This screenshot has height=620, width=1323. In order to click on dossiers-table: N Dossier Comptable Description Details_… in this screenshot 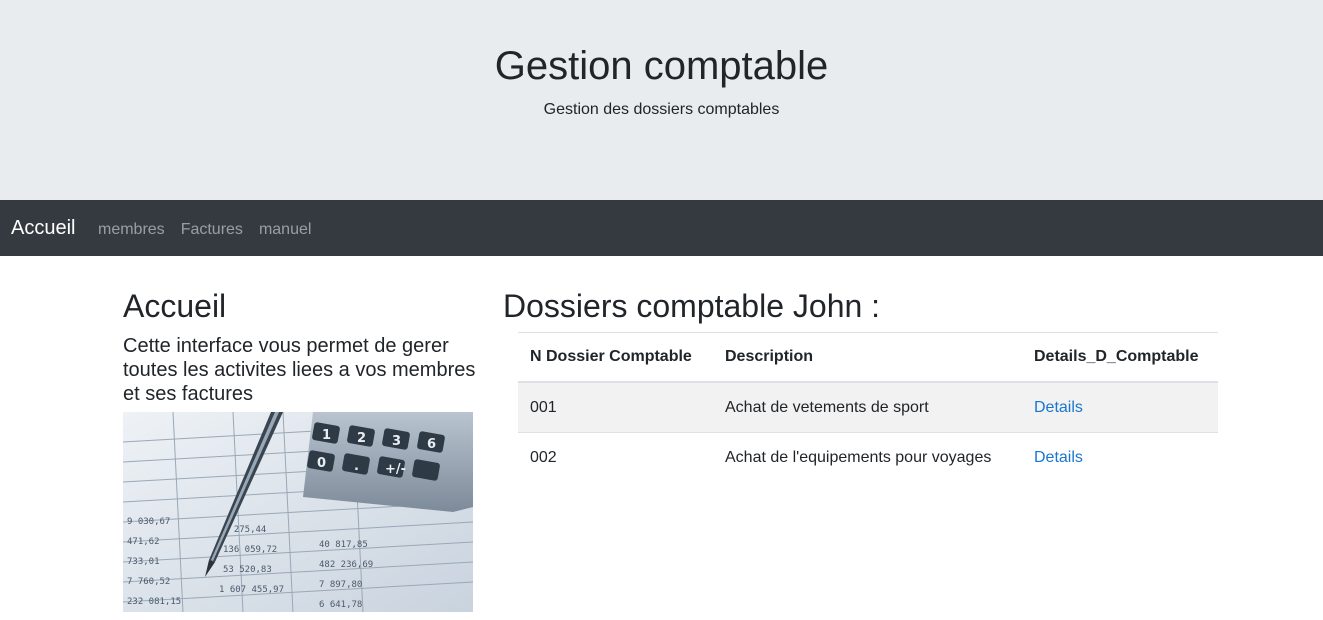, I will do `click(868, 407)`.